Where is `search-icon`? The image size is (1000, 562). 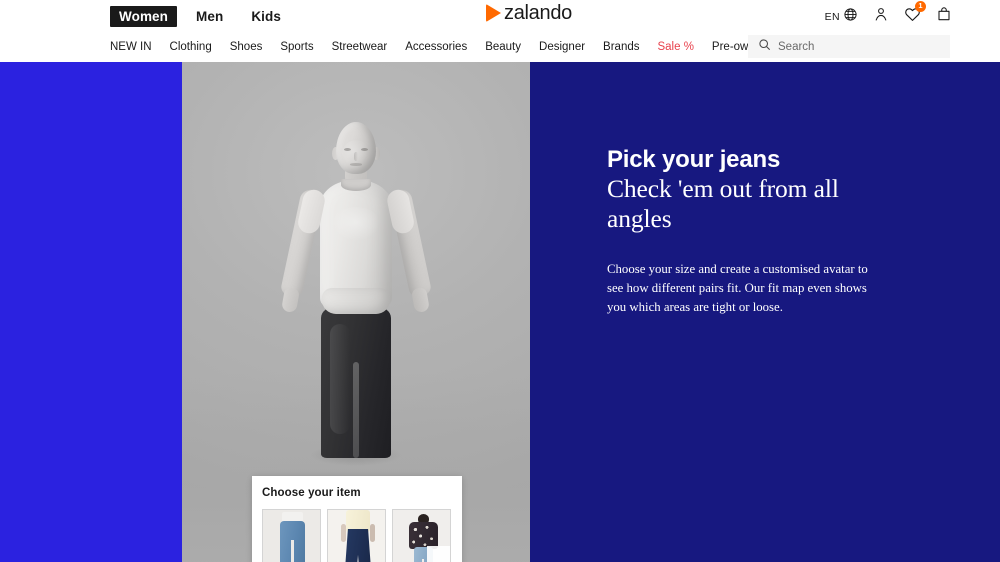
search-icon is located at coordinates (764, 47).